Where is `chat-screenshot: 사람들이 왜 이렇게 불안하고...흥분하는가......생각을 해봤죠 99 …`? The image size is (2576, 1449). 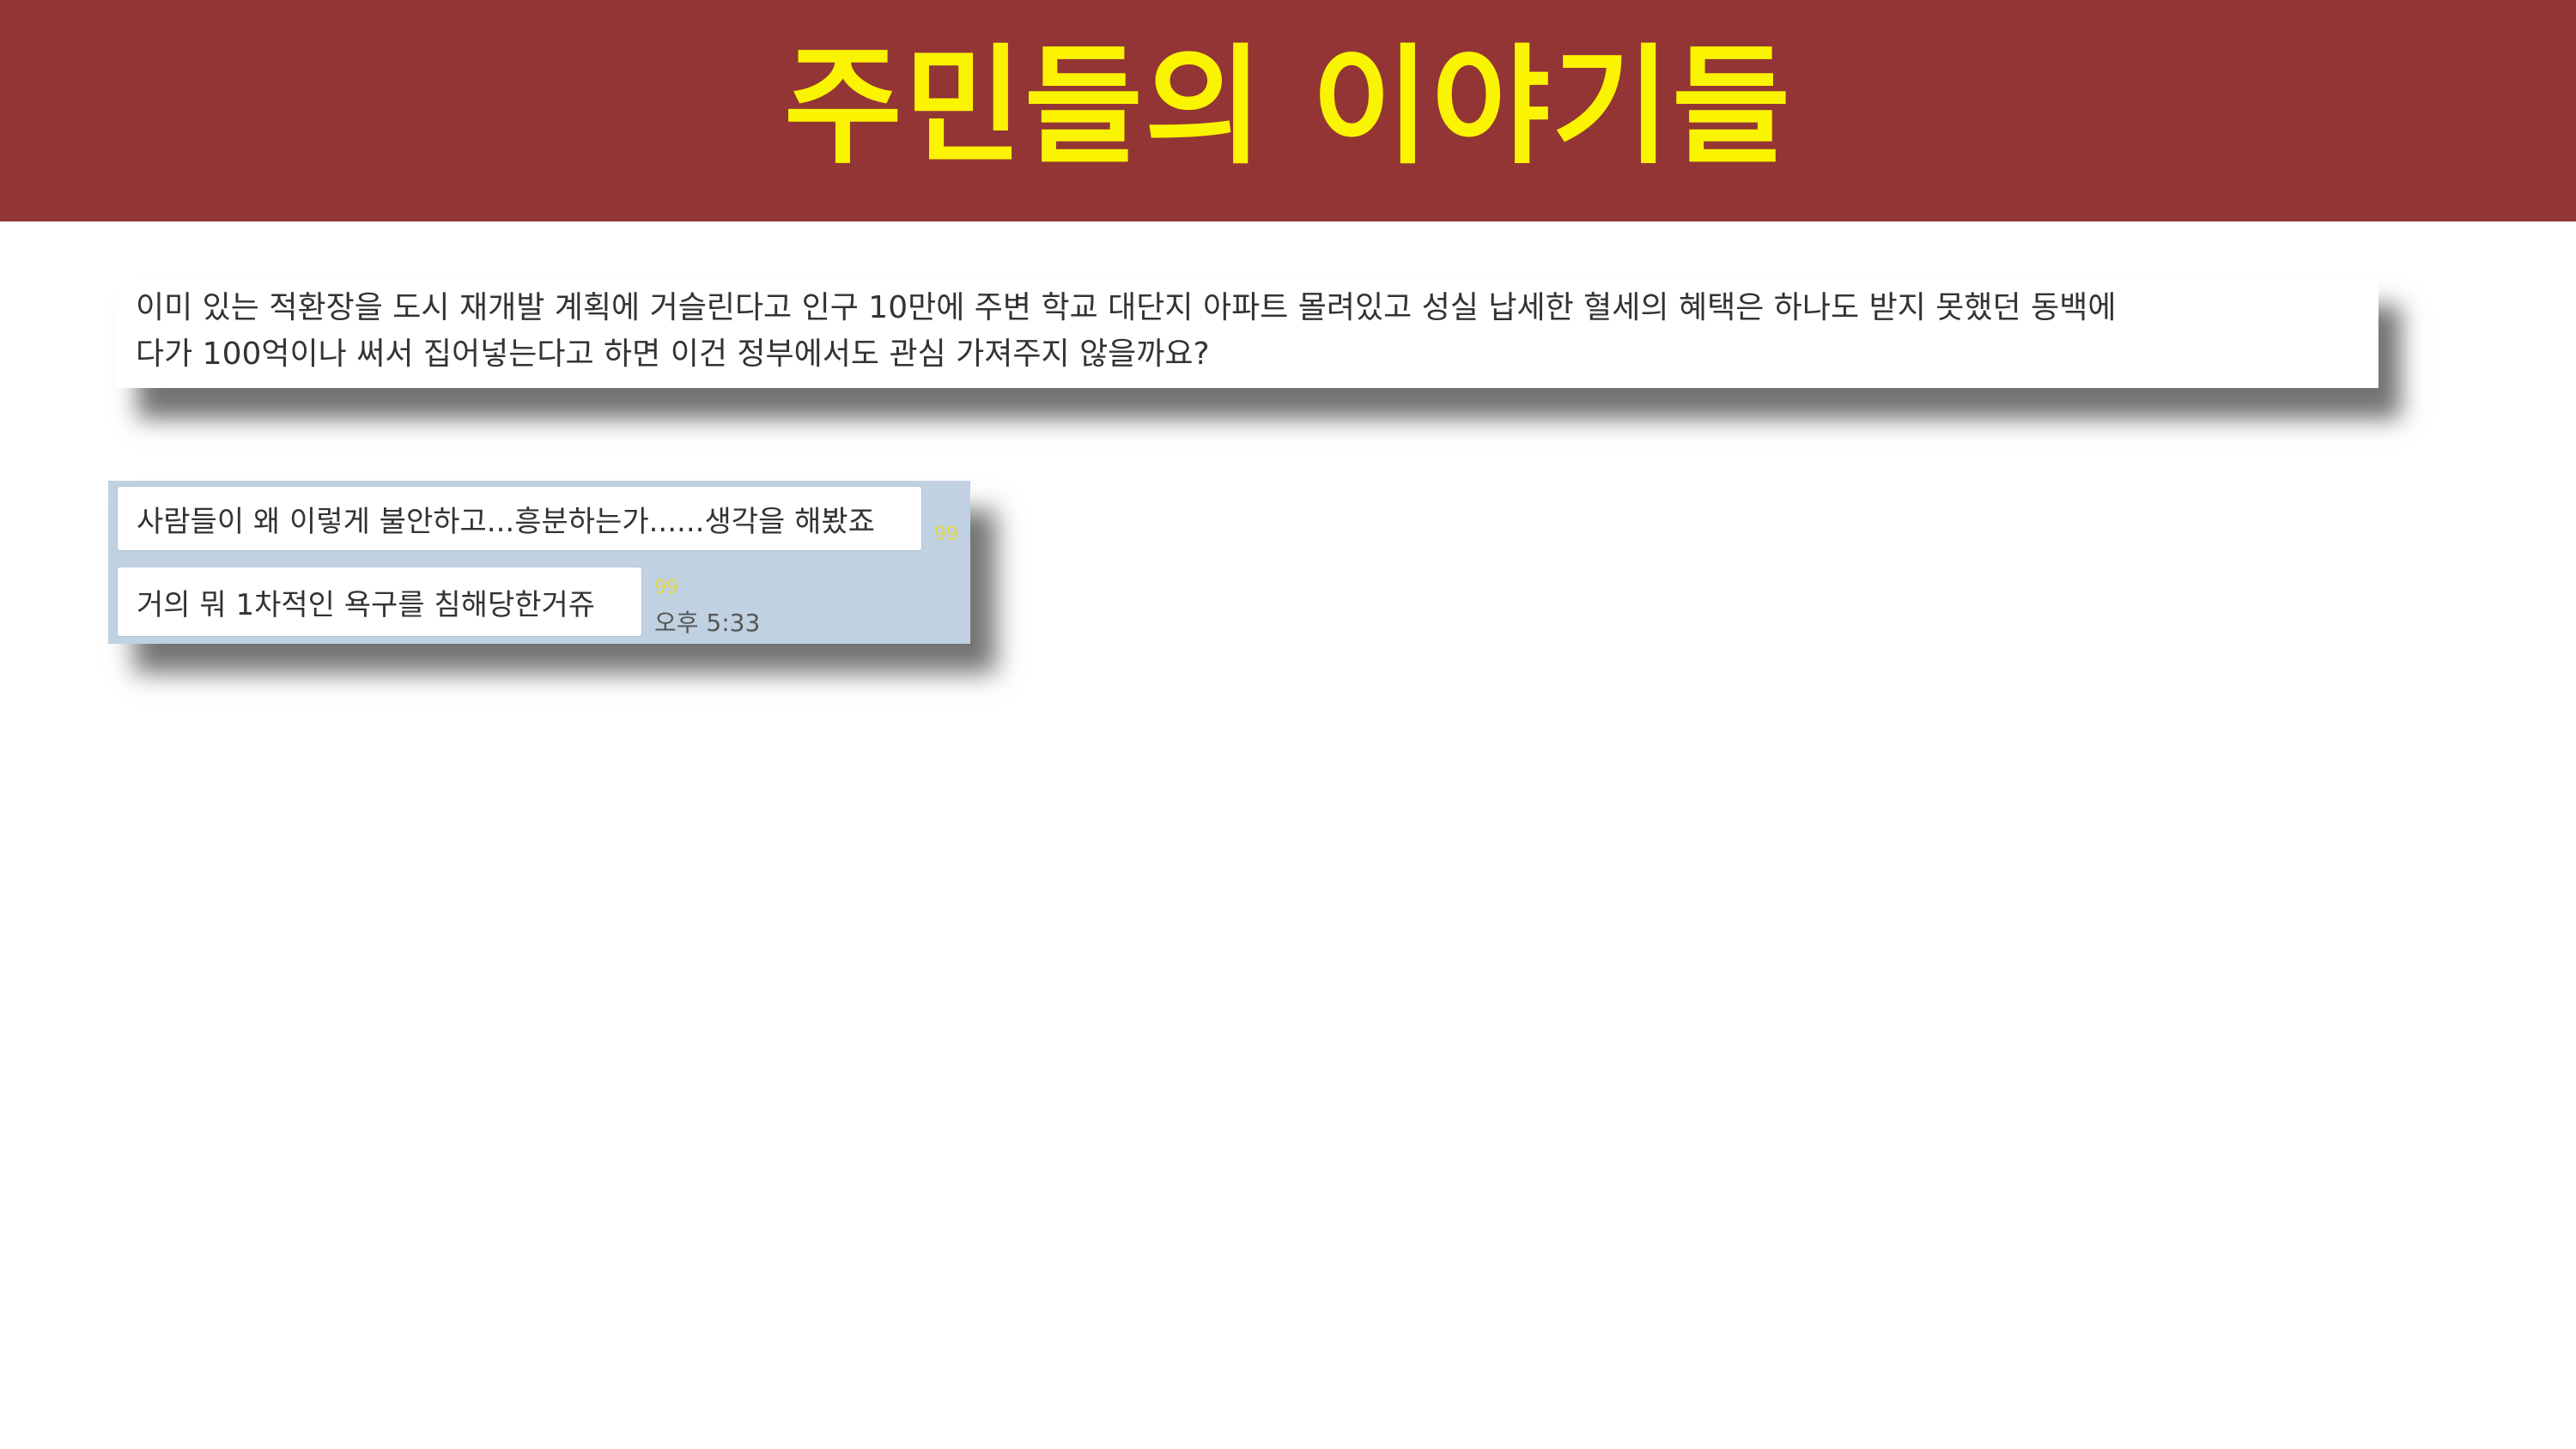 chat-screenshot: 사람들이 왜 이렇게 불안하고...흥분하는가......생각을 해봤죠 99 … is located at coordinates (539, 562).